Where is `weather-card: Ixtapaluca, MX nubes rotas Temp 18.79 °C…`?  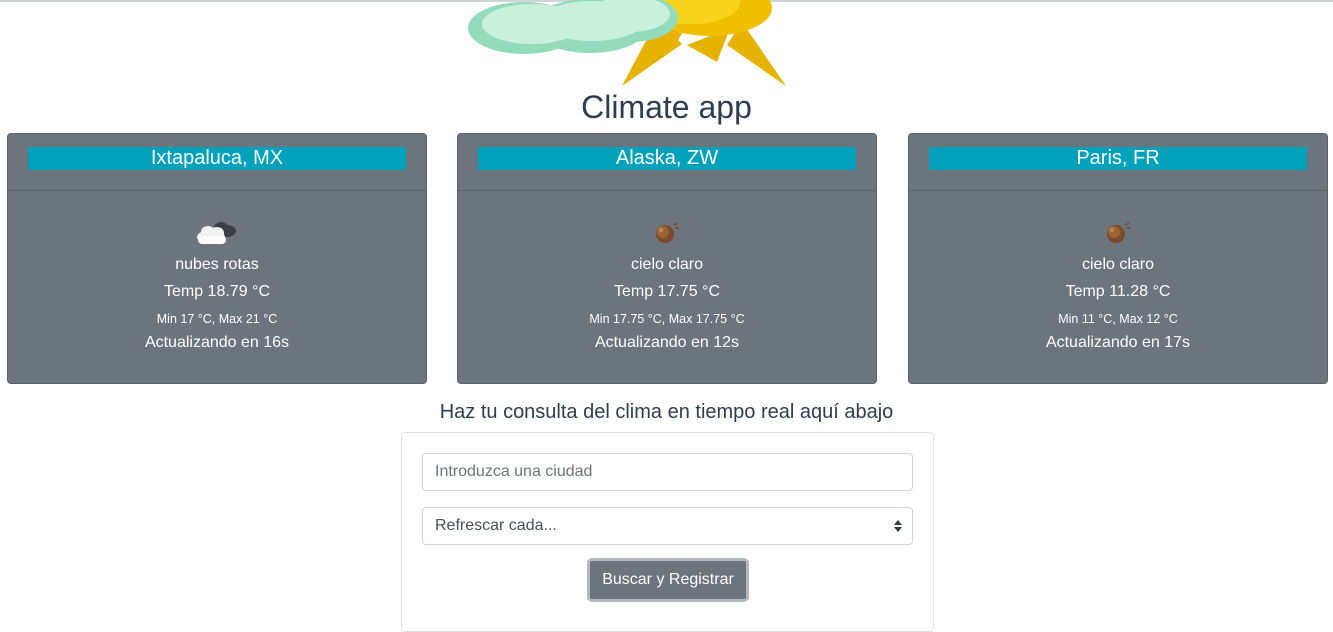
weather-card: Ixtapaluca, MX nubes rotas Temp 18.79 °C… is located at coordinates (217, 258).